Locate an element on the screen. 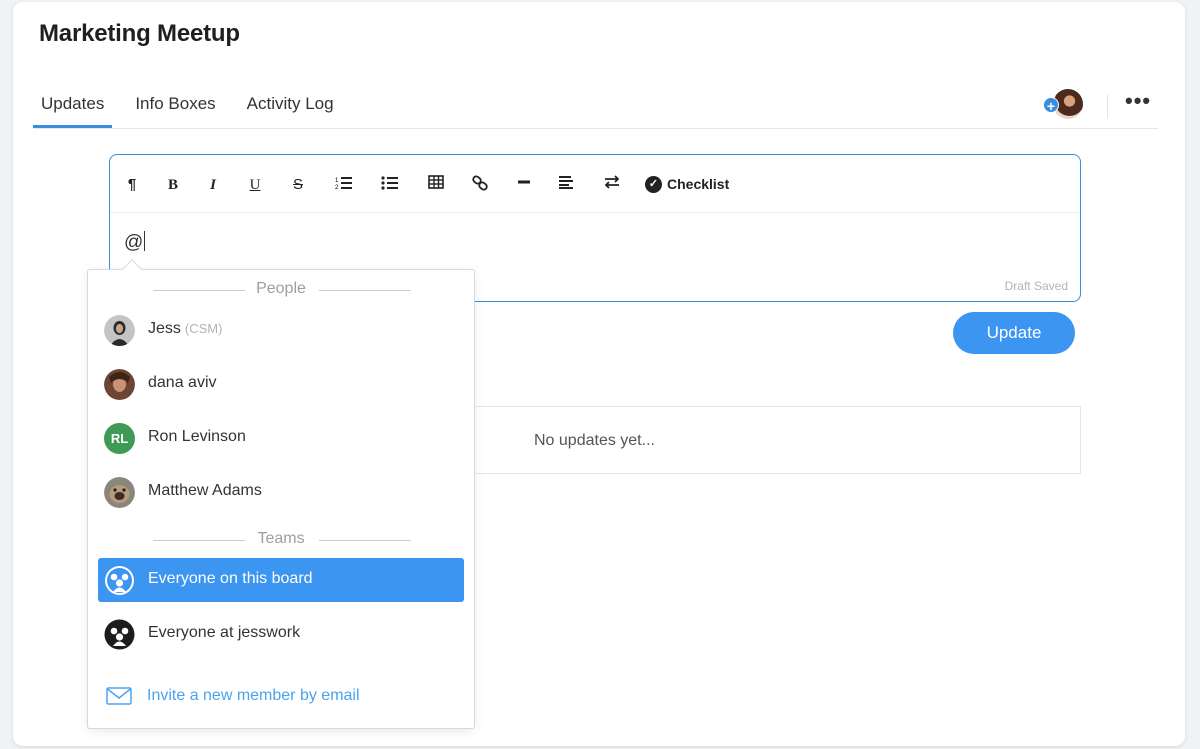 Image resolution: width=1200 pixels, height=749 pixels. mention-name: Everyone at jesswork is located at coordinates (224, 632).